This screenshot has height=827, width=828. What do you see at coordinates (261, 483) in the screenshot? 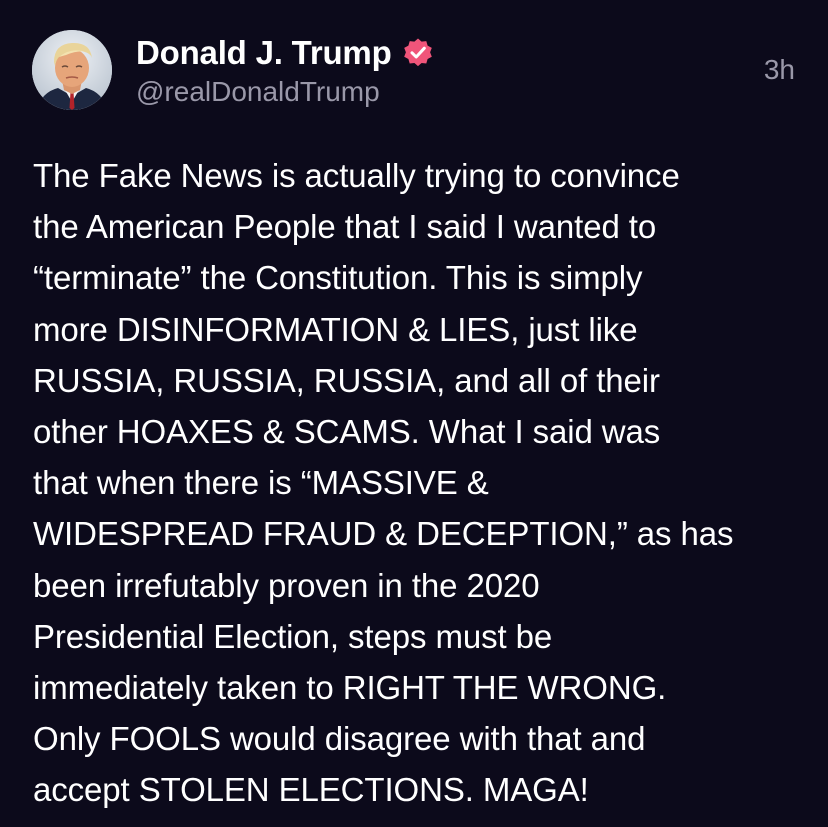
I see `post-text-line: that when there is “MASSIVE &` at bounding box center [261, 483].